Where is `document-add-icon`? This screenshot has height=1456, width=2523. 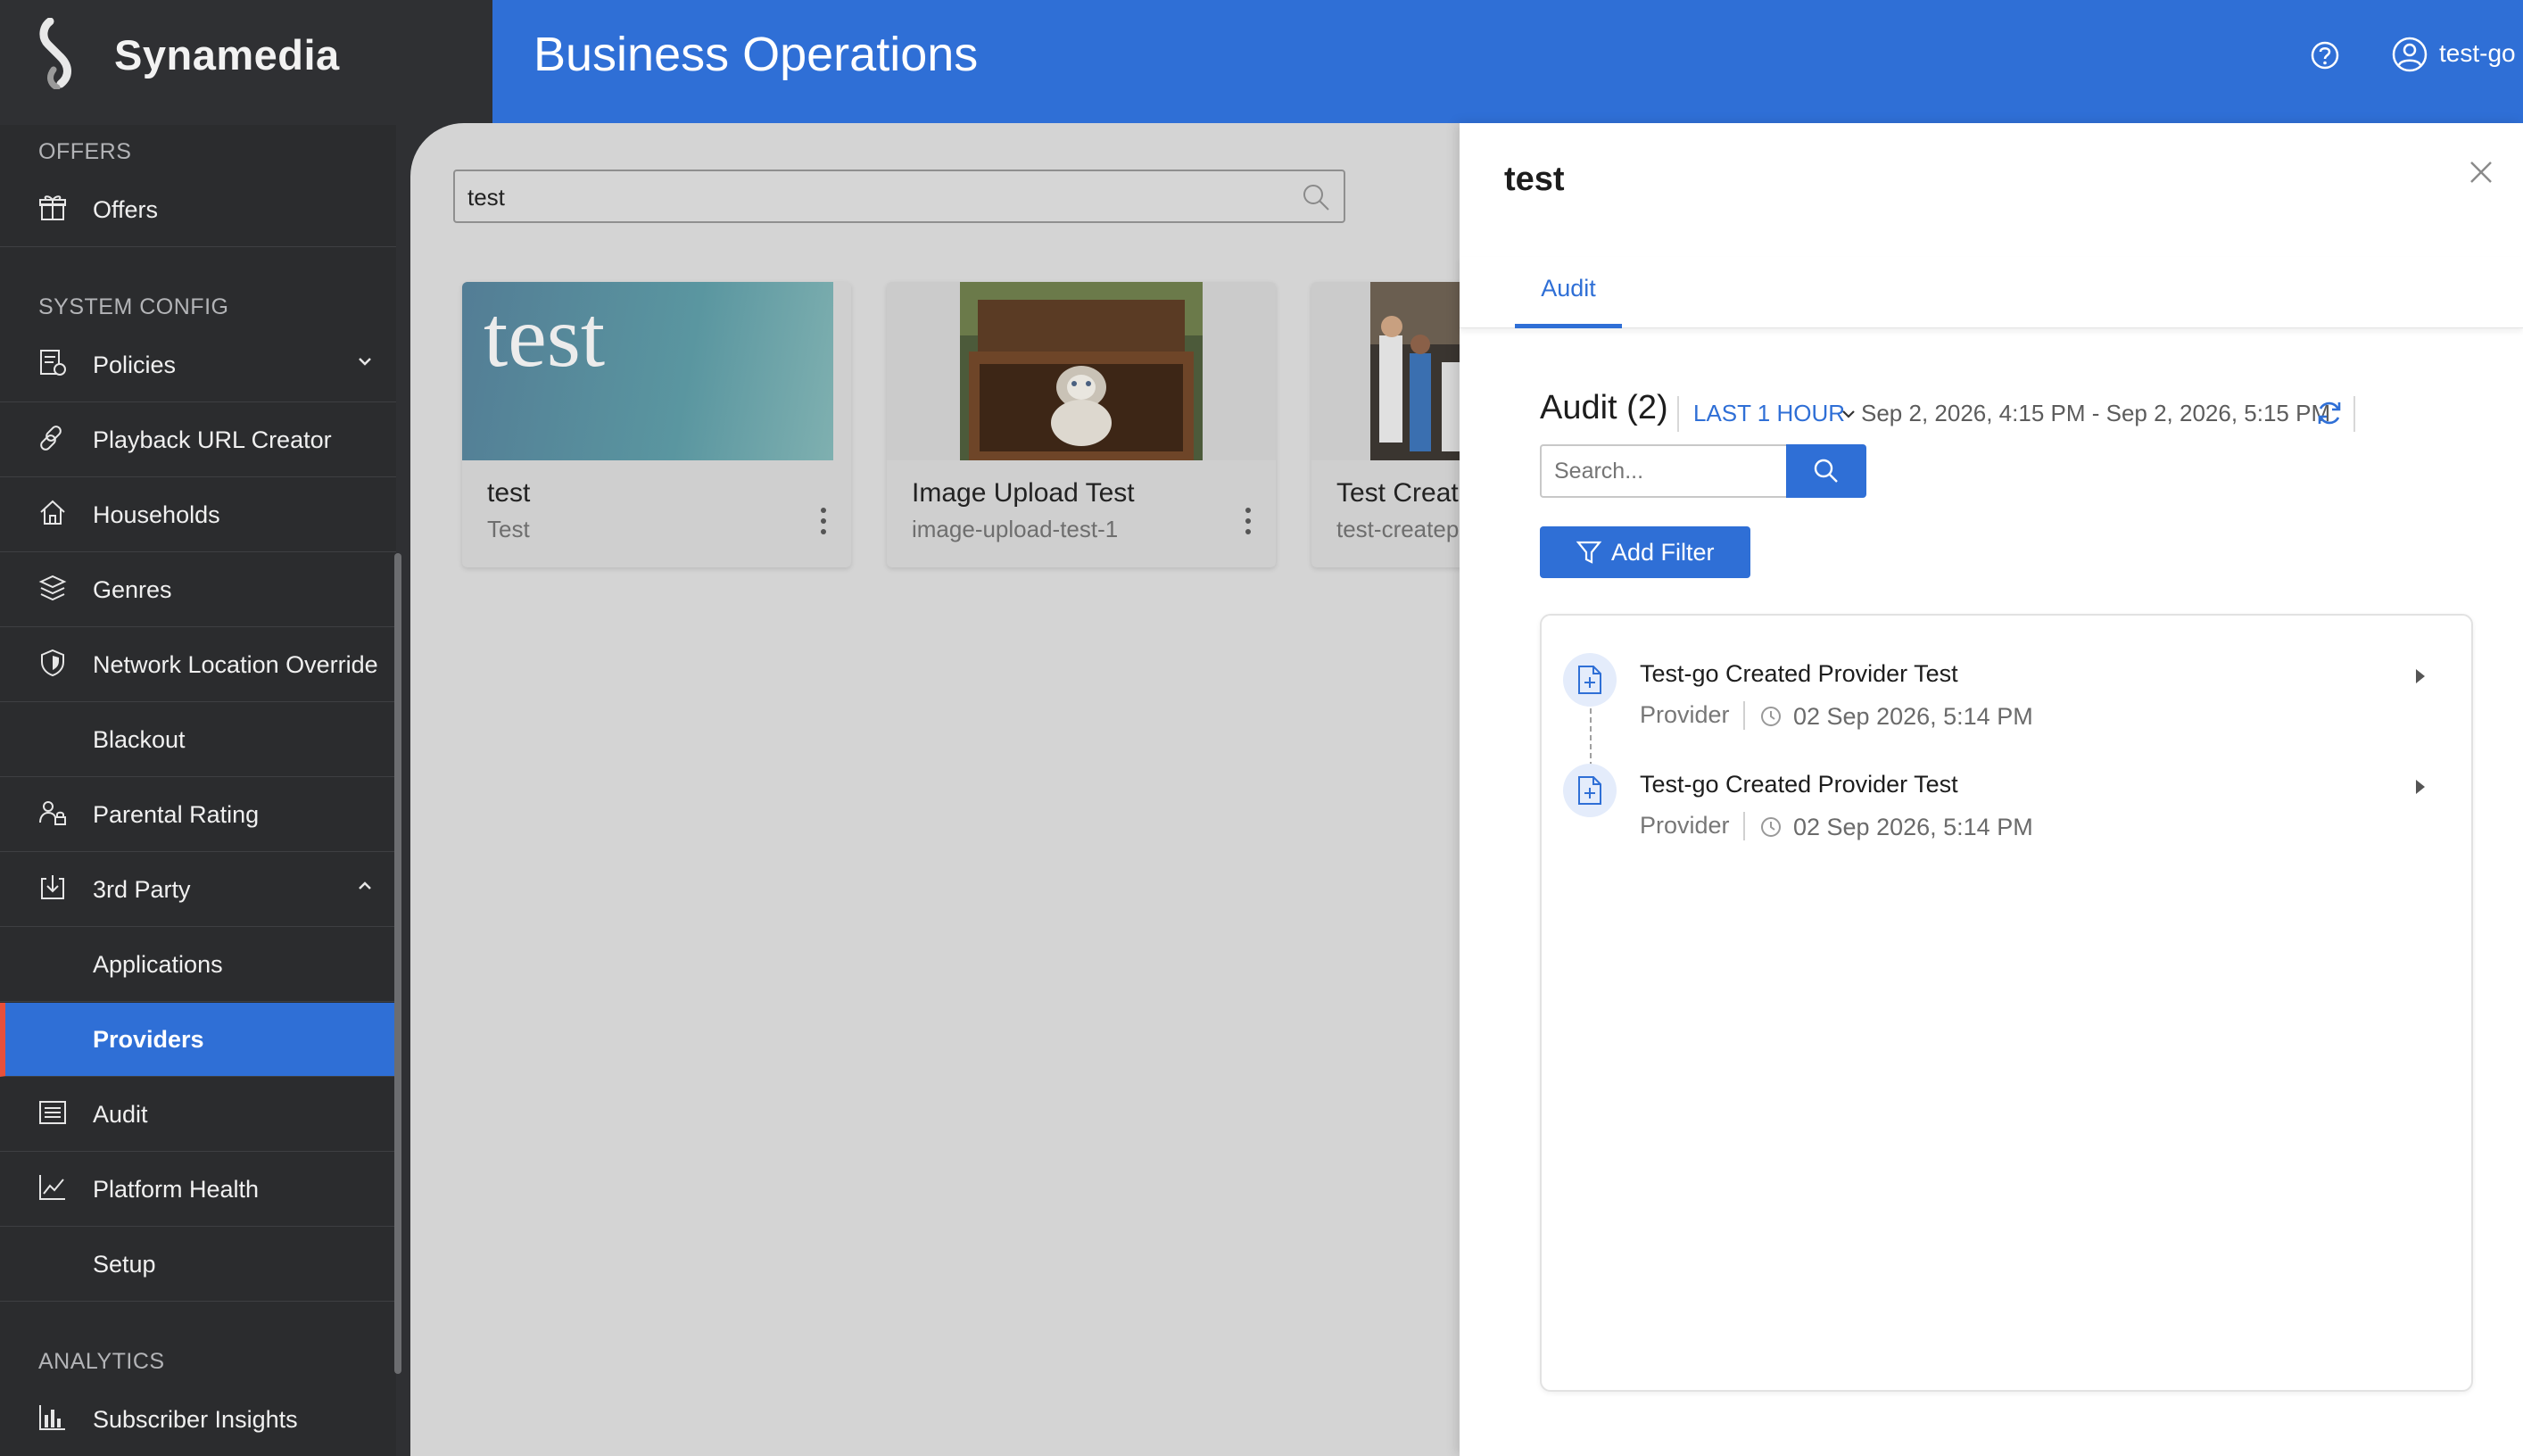
document-add-icon is located at coordinates (1590, 680).